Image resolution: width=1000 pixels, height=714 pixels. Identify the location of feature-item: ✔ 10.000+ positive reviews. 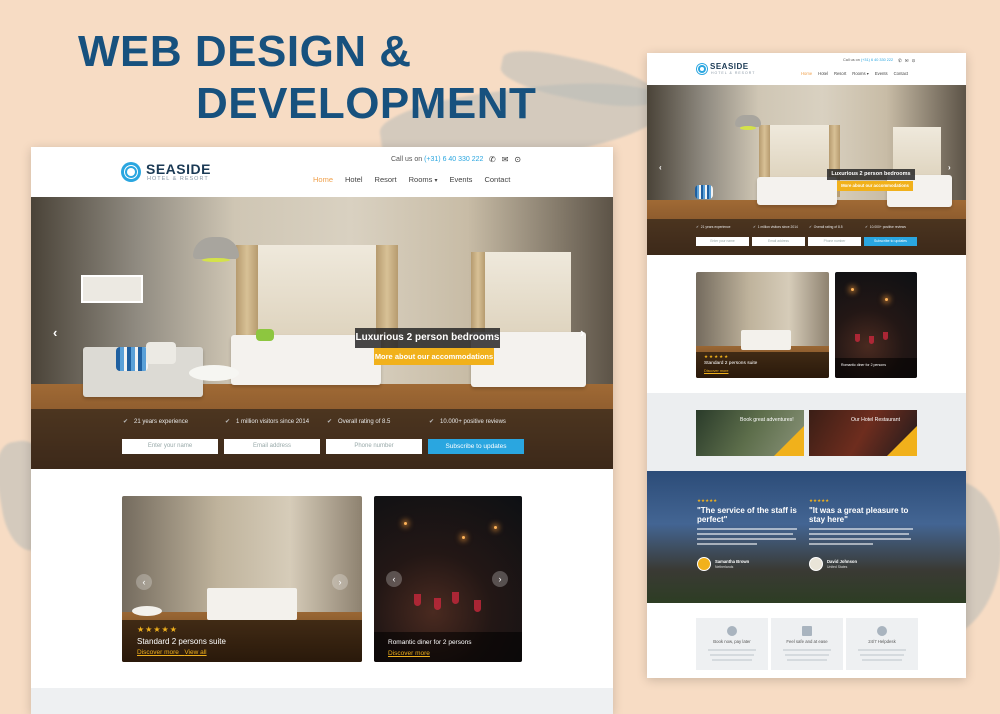
(467, 421).